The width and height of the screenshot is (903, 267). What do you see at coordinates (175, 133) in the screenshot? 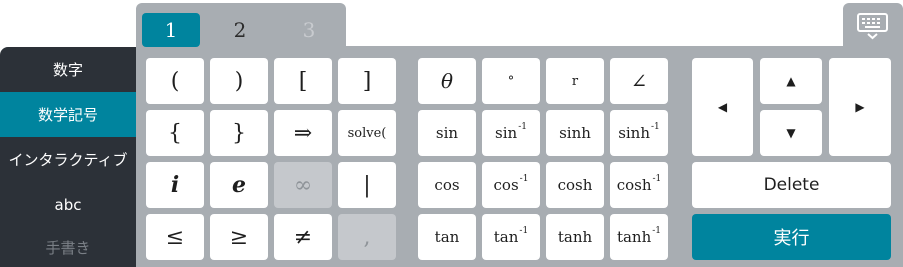
I see `key-open-brace: {` at bounding box center [175, 133].